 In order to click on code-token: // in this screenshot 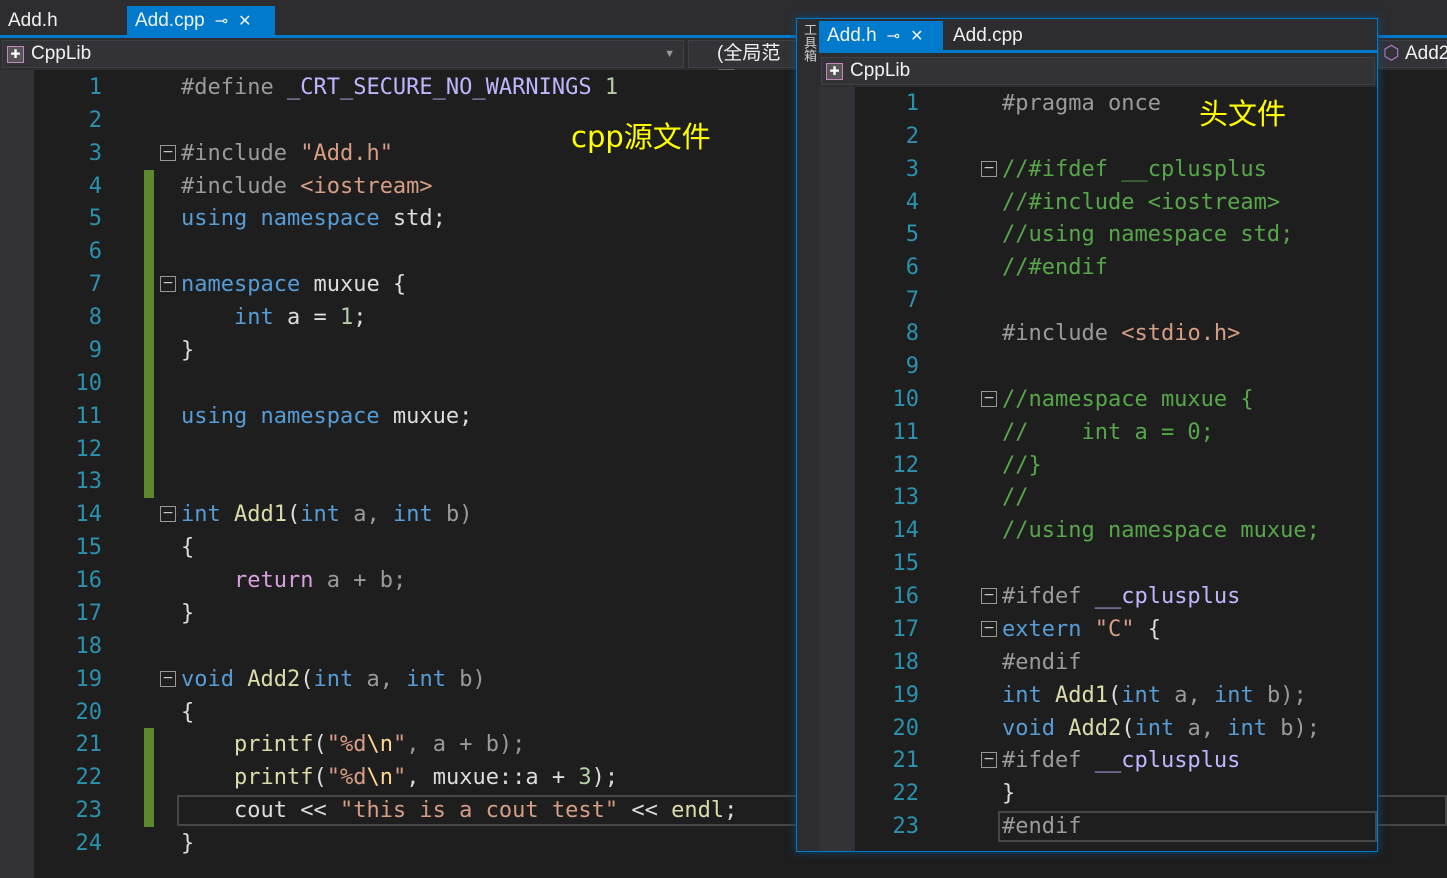, I will do `click(1015, 498)`.